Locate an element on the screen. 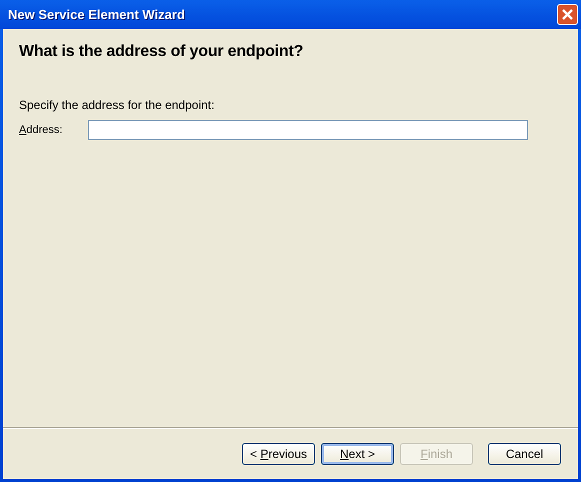 Image resolution: width=581 pixels, height=482 pixels. instruction-text: Specify the address for the endpoint: is located at coordinates (117, 105).